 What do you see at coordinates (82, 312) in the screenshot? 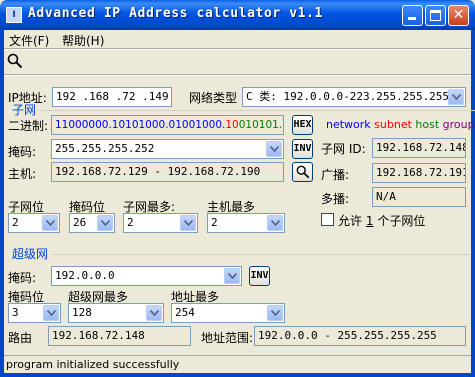
I see `max-supernets-value: 128` at bounding box center [82, 312].